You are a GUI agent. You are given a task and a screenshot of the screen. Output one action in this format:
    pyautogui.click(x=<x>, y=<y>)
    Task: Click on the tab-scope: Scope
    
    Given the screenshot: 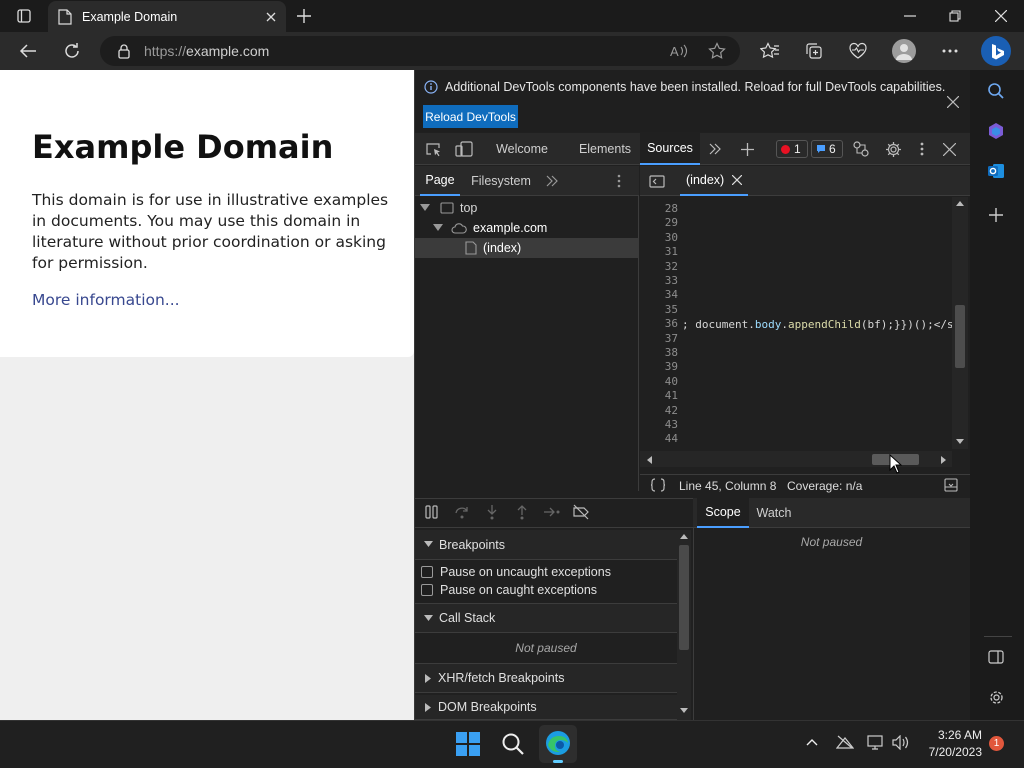 What is the action you would take?
    pyautogui.click(x=723, y=513)
    